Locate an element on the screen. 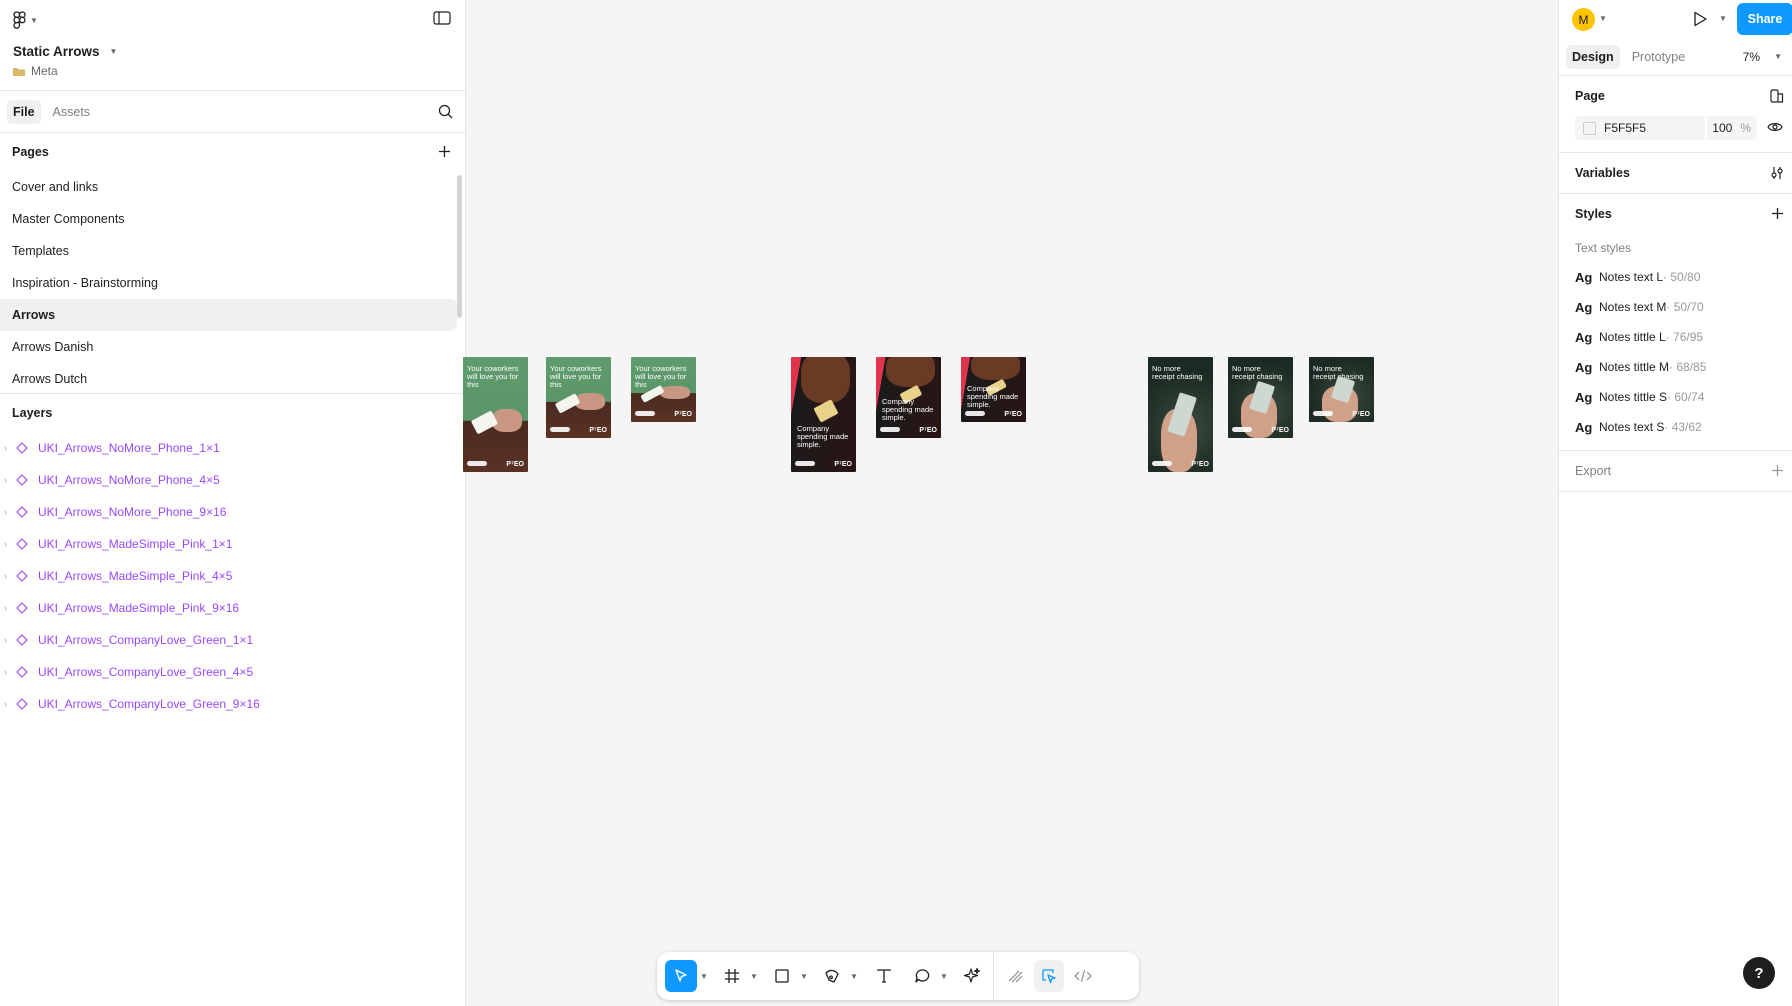 Image resolution: width=1792 pixels, height=1006 pixels. page-opacity-field: 100 % is located at coordinates (1732, 128).